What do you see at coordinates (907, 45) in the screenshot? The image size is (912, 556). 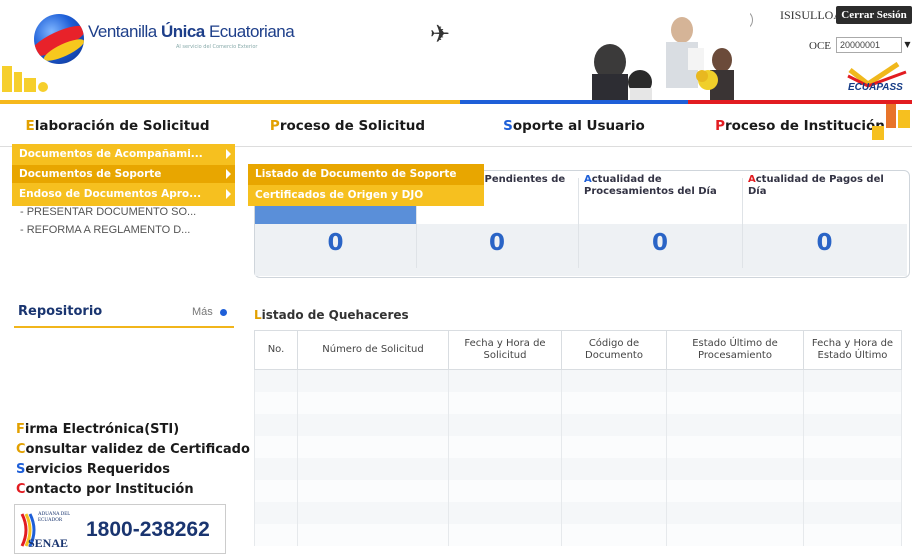 I see `chevron-down-icon: ▼` at bounding box center [907, 45].